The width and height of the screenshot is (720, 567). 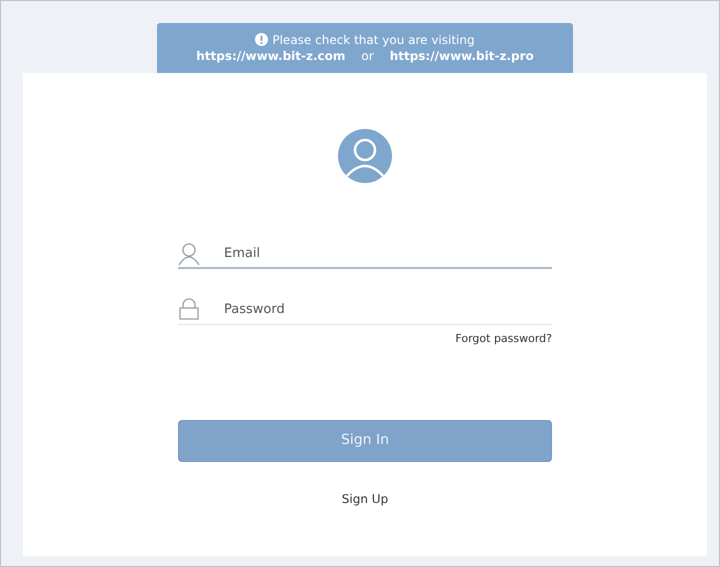 I want to click on user-icon, so click(x=189, y=254).